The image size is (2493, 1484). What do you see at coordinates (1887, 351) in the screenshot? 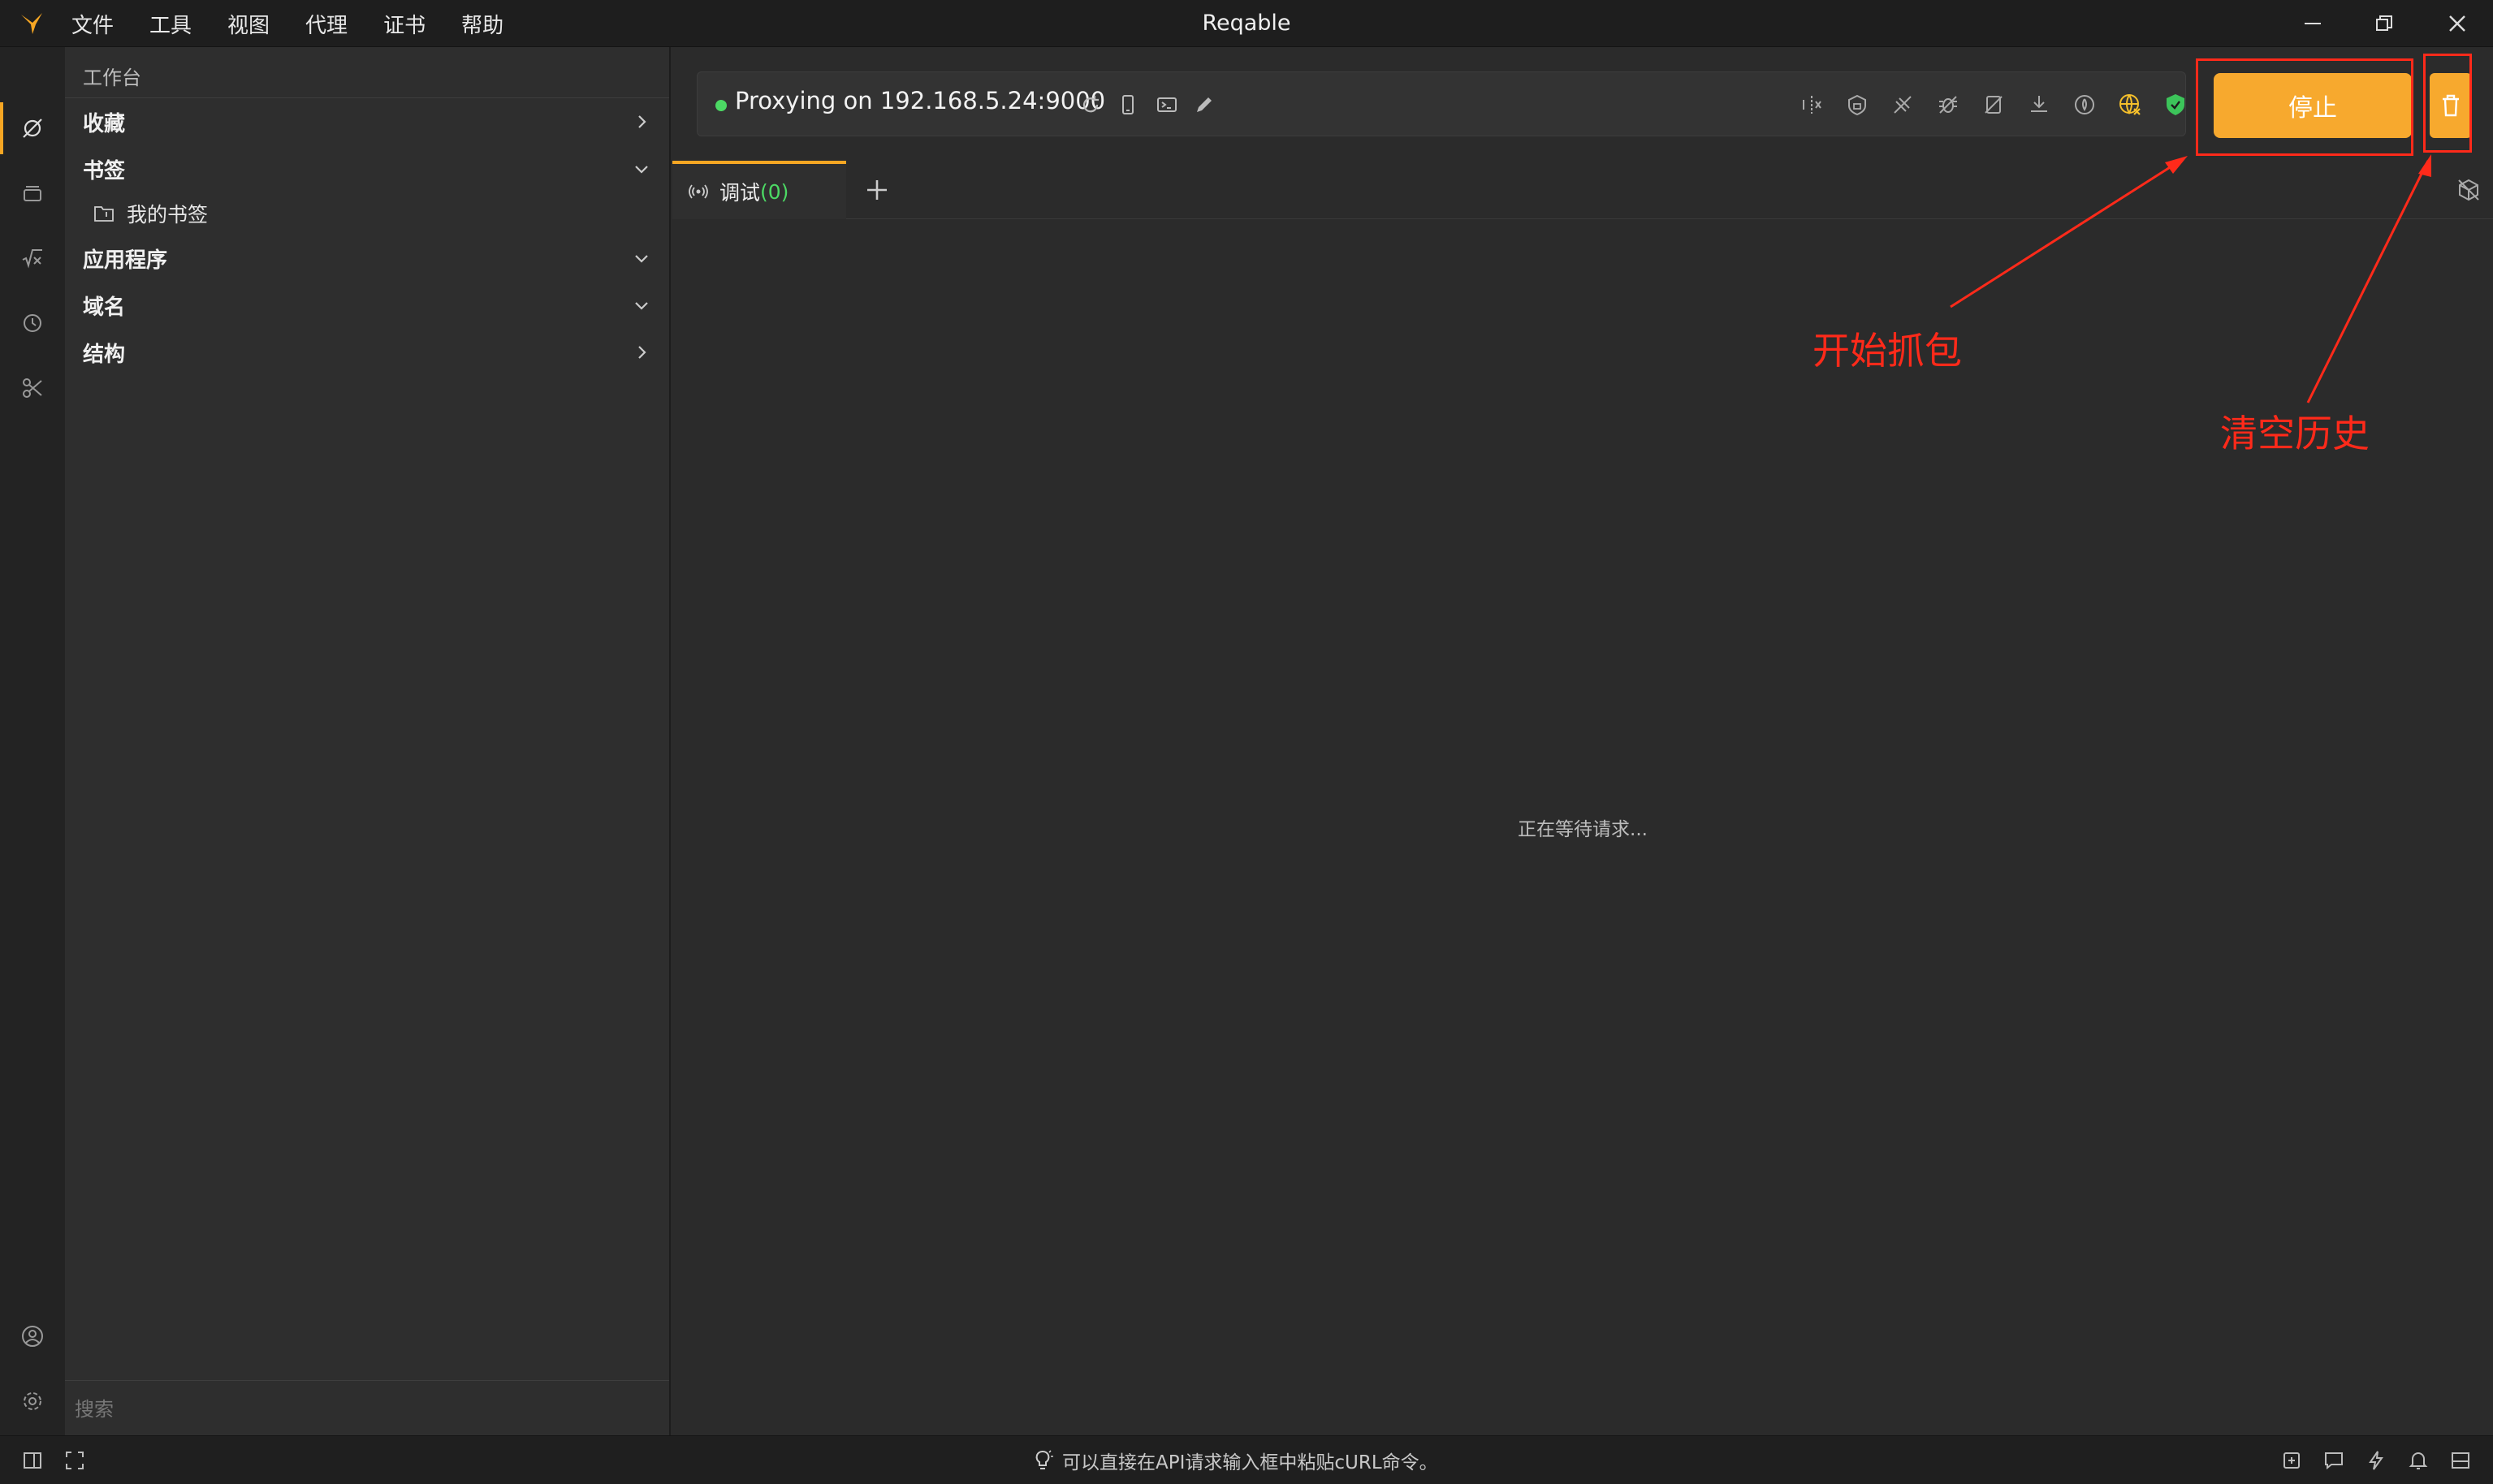
I see `annotation-start-capture: 开始抓包` at bounding box center [1887, 351].